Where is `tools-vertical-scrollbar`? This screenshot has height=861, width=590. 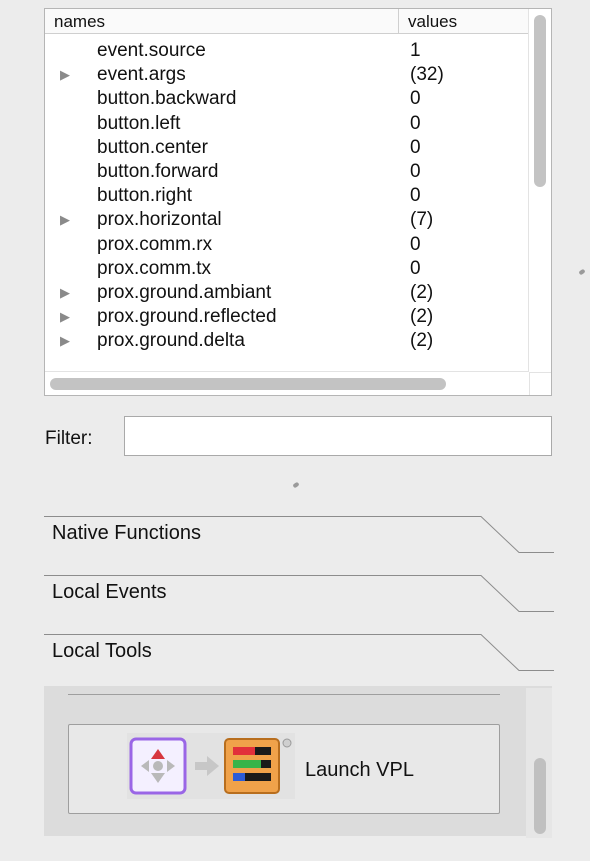
tools-vertical-scrollbar is located at coordinates (539, 763).